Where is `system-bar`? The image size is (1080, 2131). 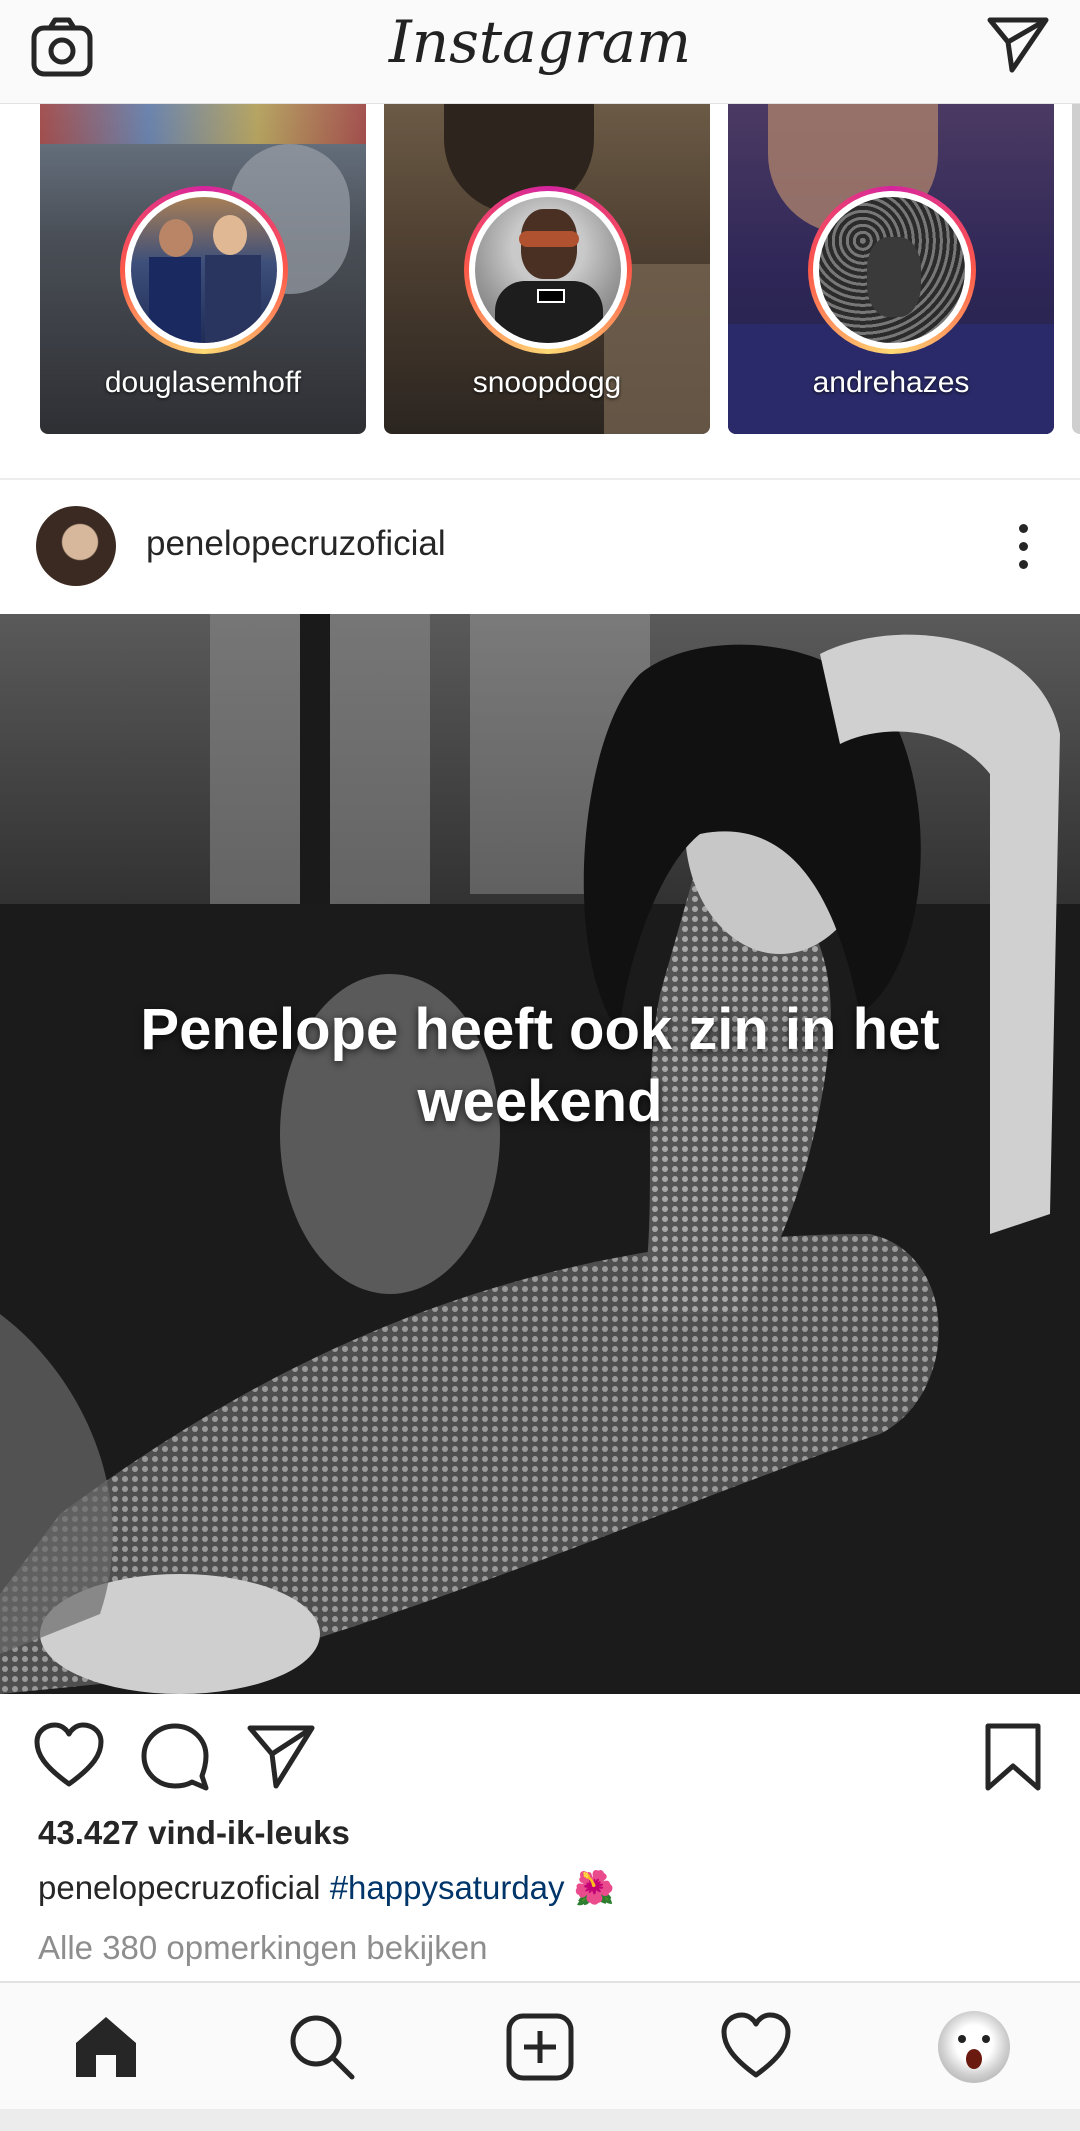
system-bar is located at coordinates (540, 2120).